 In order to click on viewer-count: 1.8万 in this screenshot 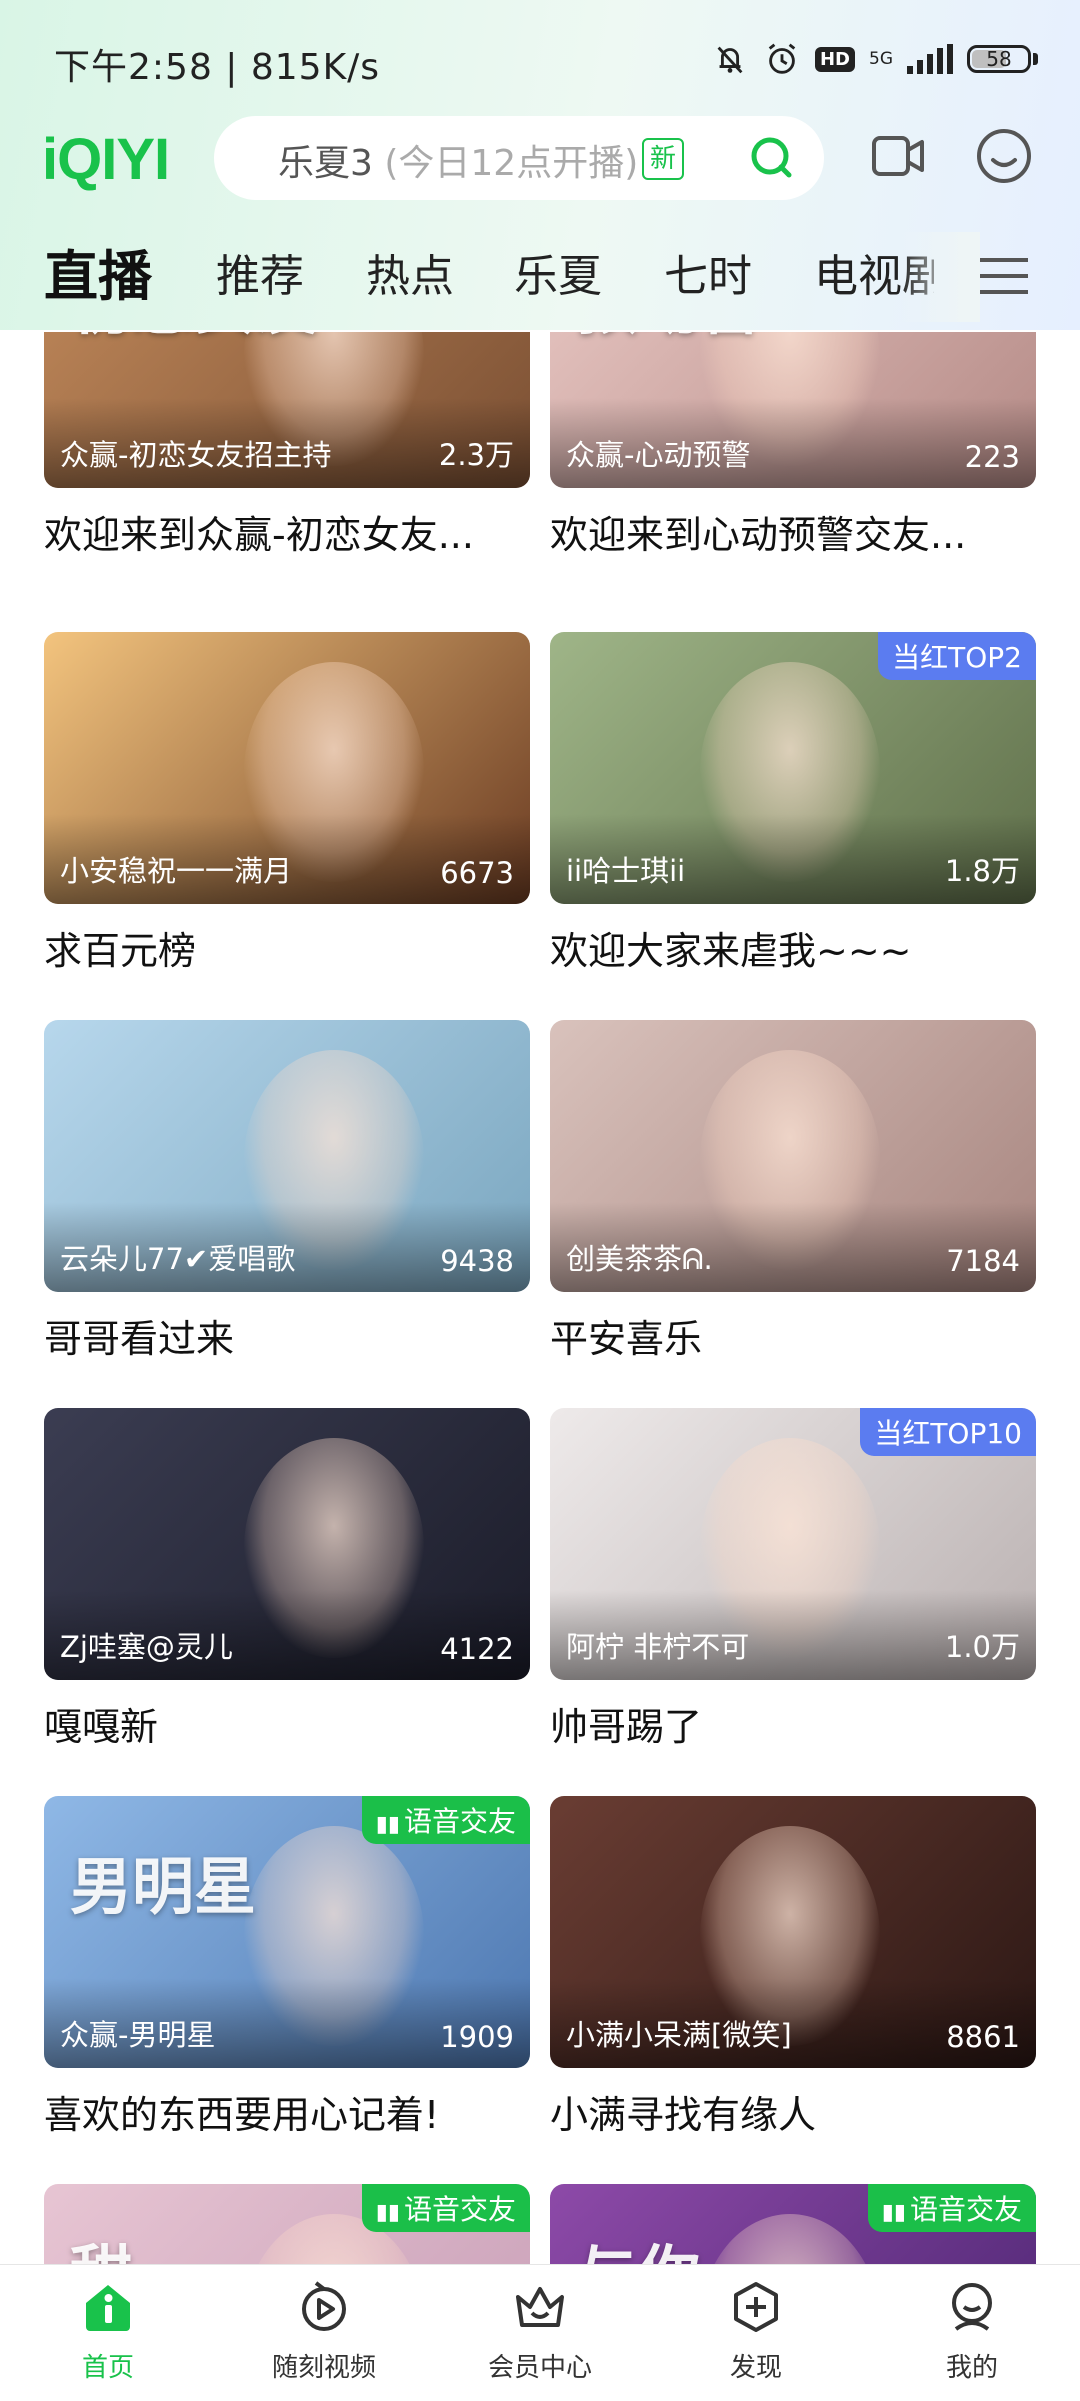, I will do `click(982, 871)`.